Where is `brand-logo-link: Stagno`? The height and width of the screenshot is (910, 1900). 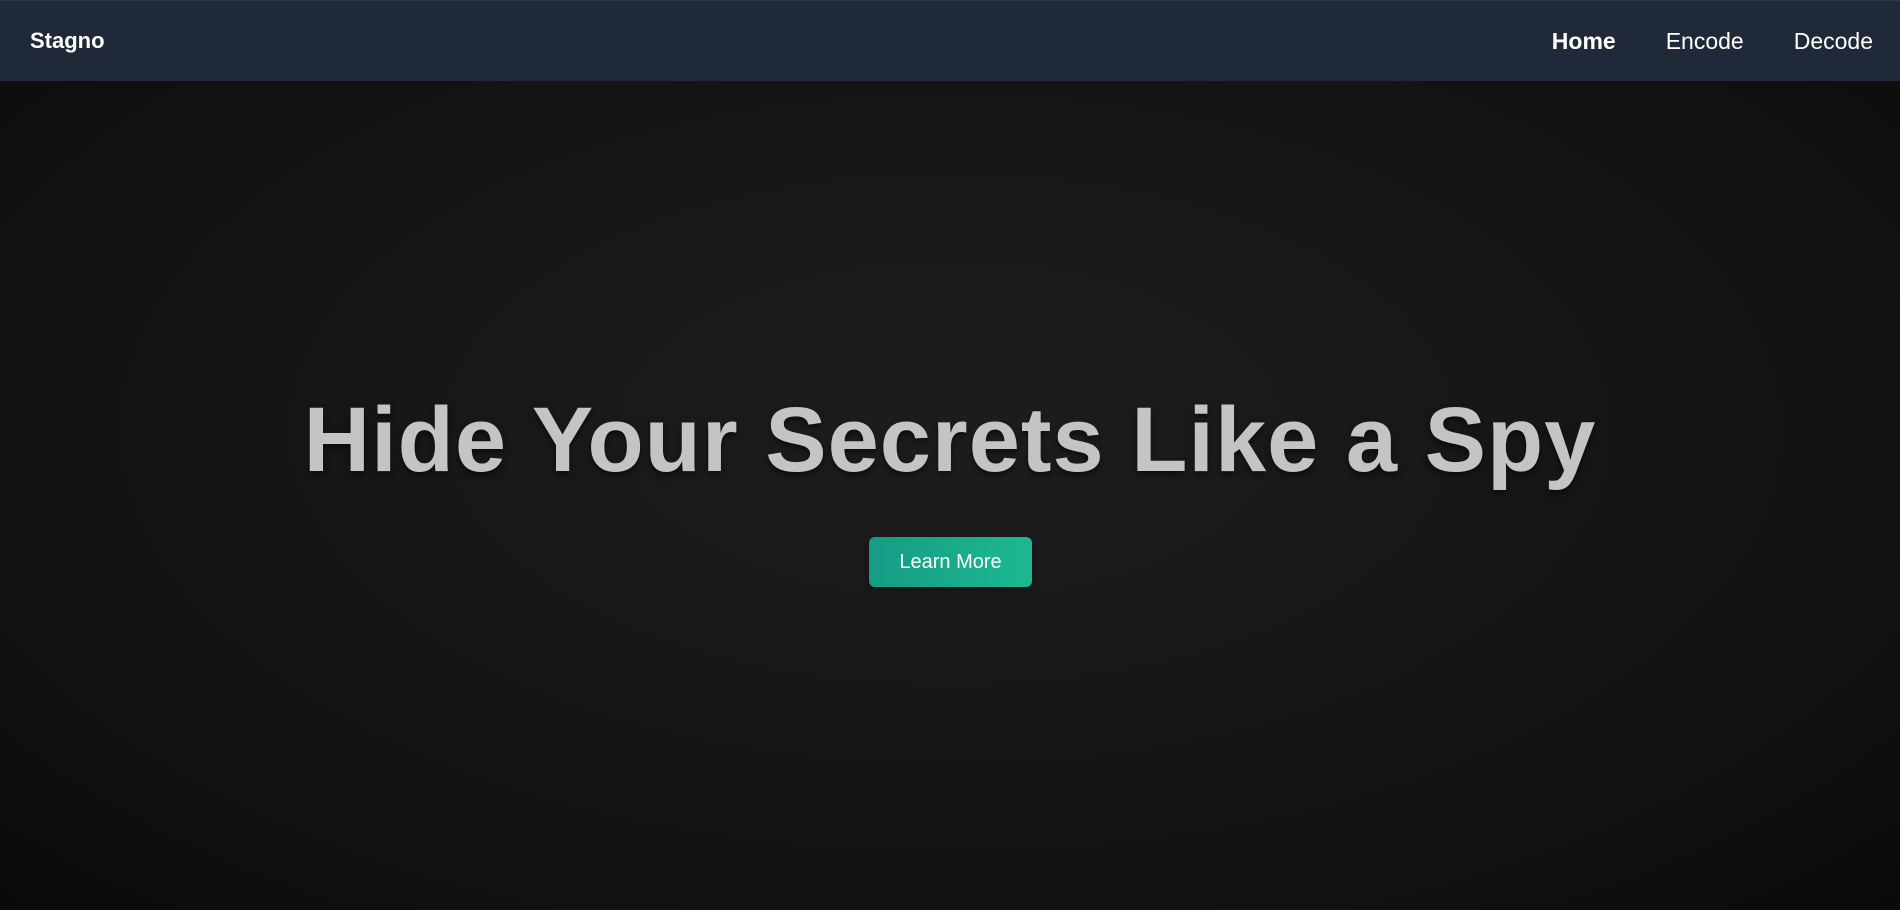 brand-logo-link: Stagno is located at coordinates (67, 41).